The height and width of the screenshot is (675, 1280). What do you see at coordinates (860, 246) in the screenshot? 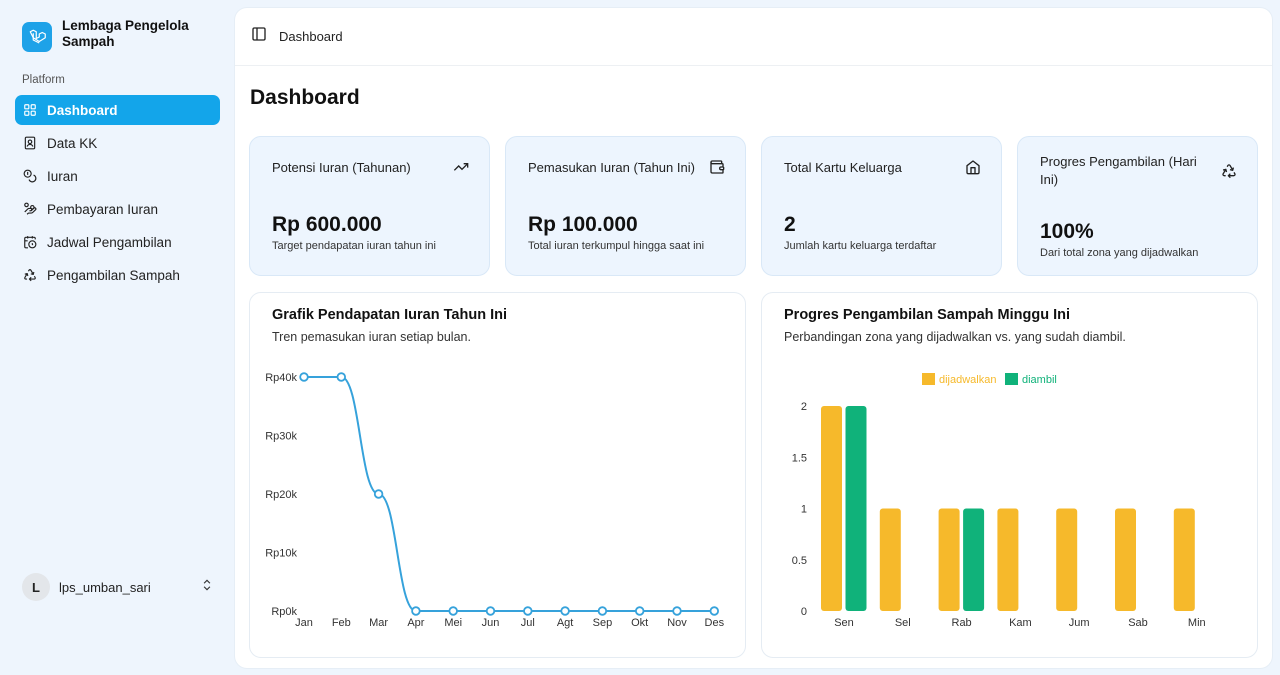
I see `card-subtitle: Jumlah kartu keluarga terdaftar` at bounding box center [860, 246].